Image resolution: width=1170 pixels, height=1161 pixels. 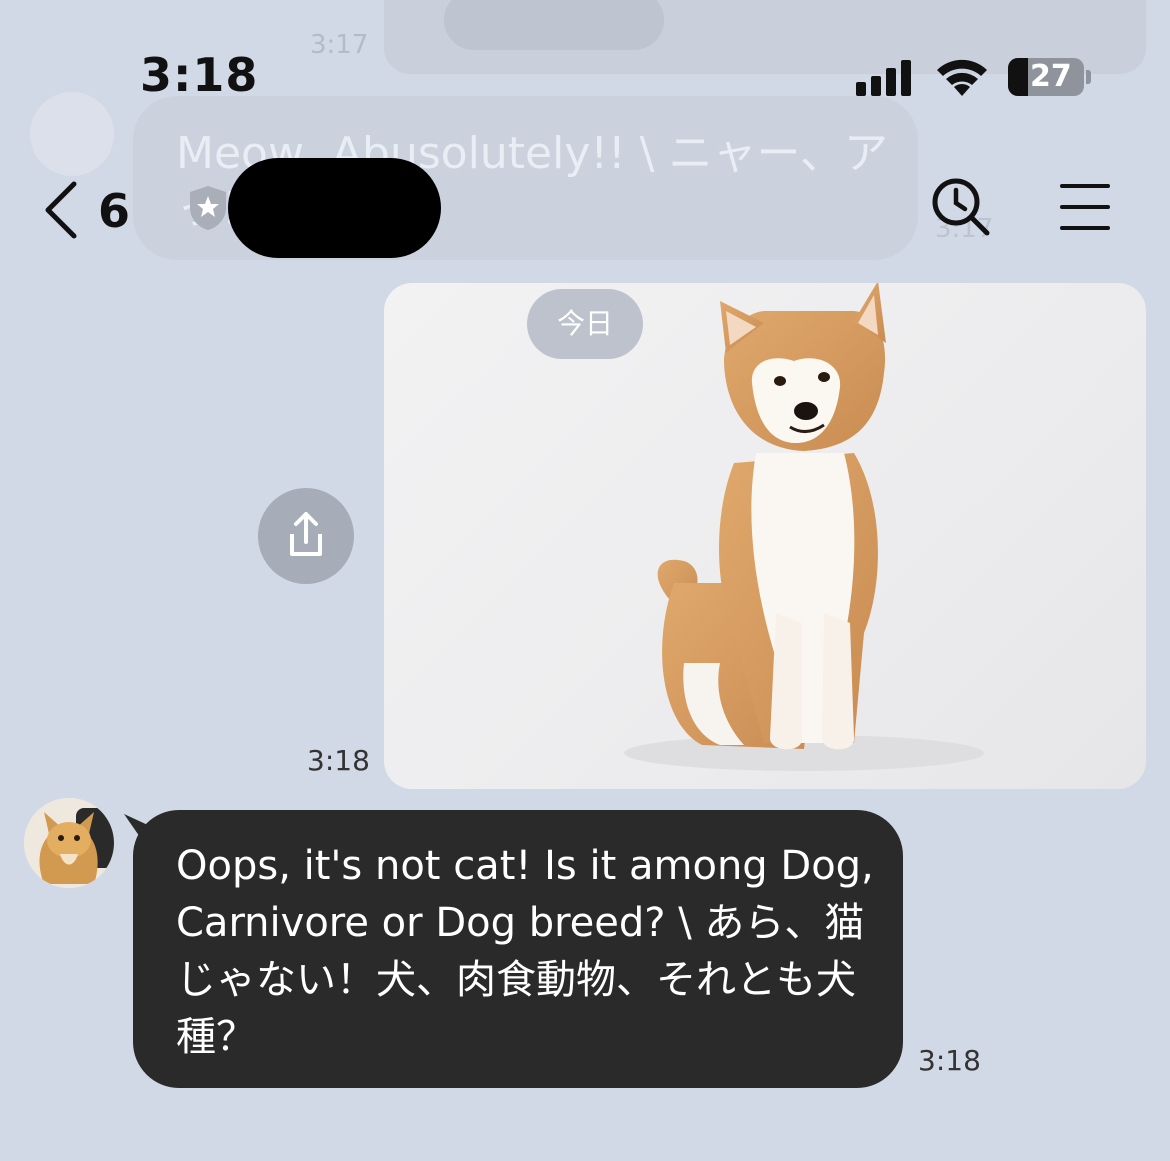 What do you see at coordinates (334, 208) in the screenshot?
I see `chat-title-redacted` at bounding box center [334, 208].